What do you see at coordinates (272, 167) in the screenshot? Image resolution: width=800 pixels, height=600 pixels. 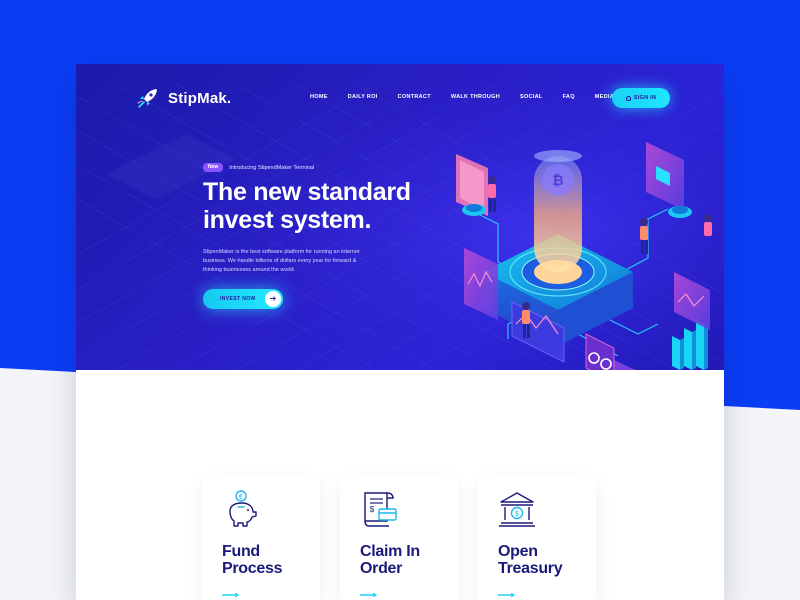 I see `announcement-text: Introducing StipendMaker Terminal` at bounding box center [272, 167].